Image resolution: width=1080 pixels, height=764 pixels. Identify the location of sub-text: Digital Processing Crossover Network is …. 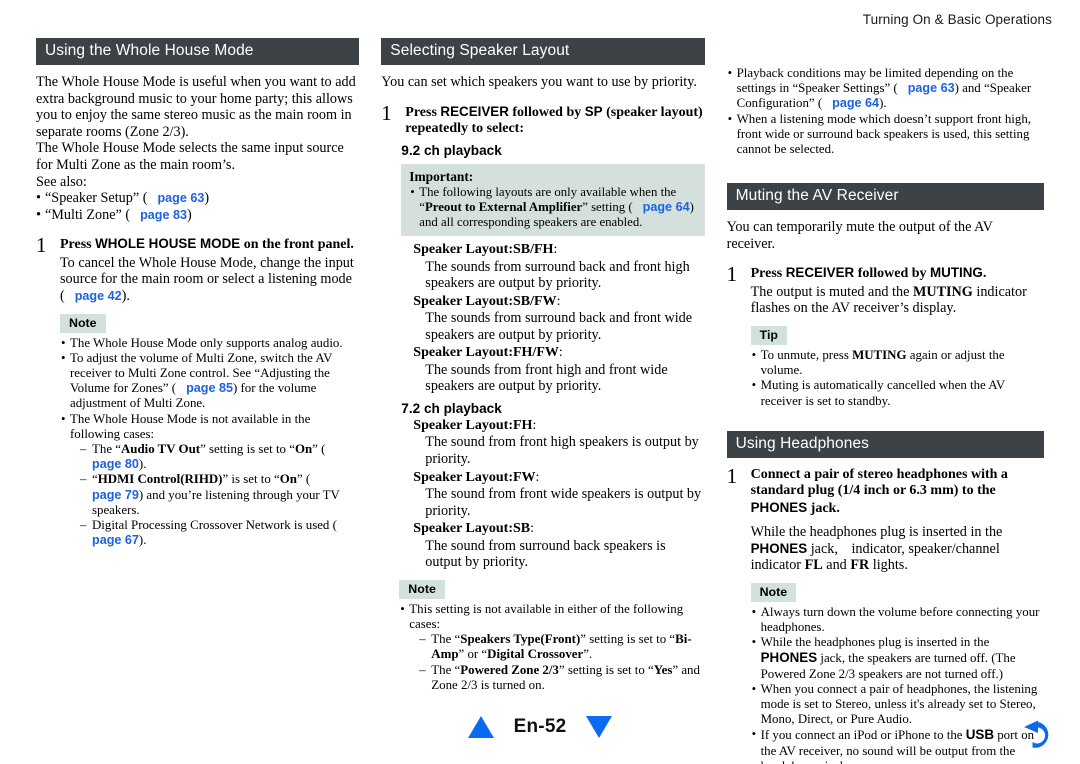
(214, 524).